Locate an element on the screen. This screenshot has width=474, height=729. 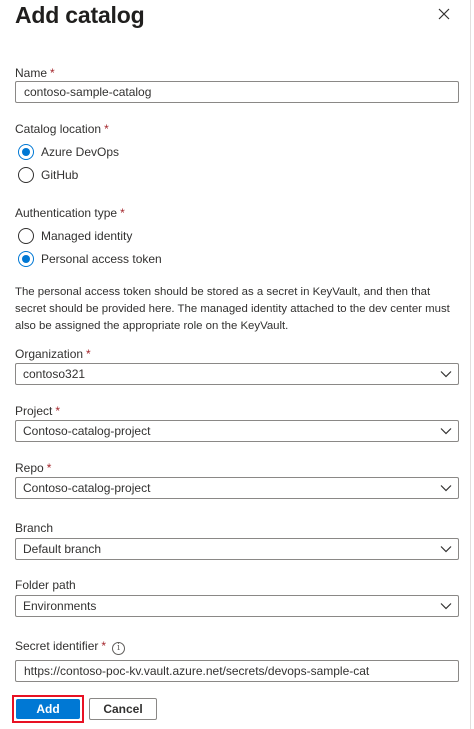
radio-azure-devops: Azure DevOps is located at coordinates (68, 152).